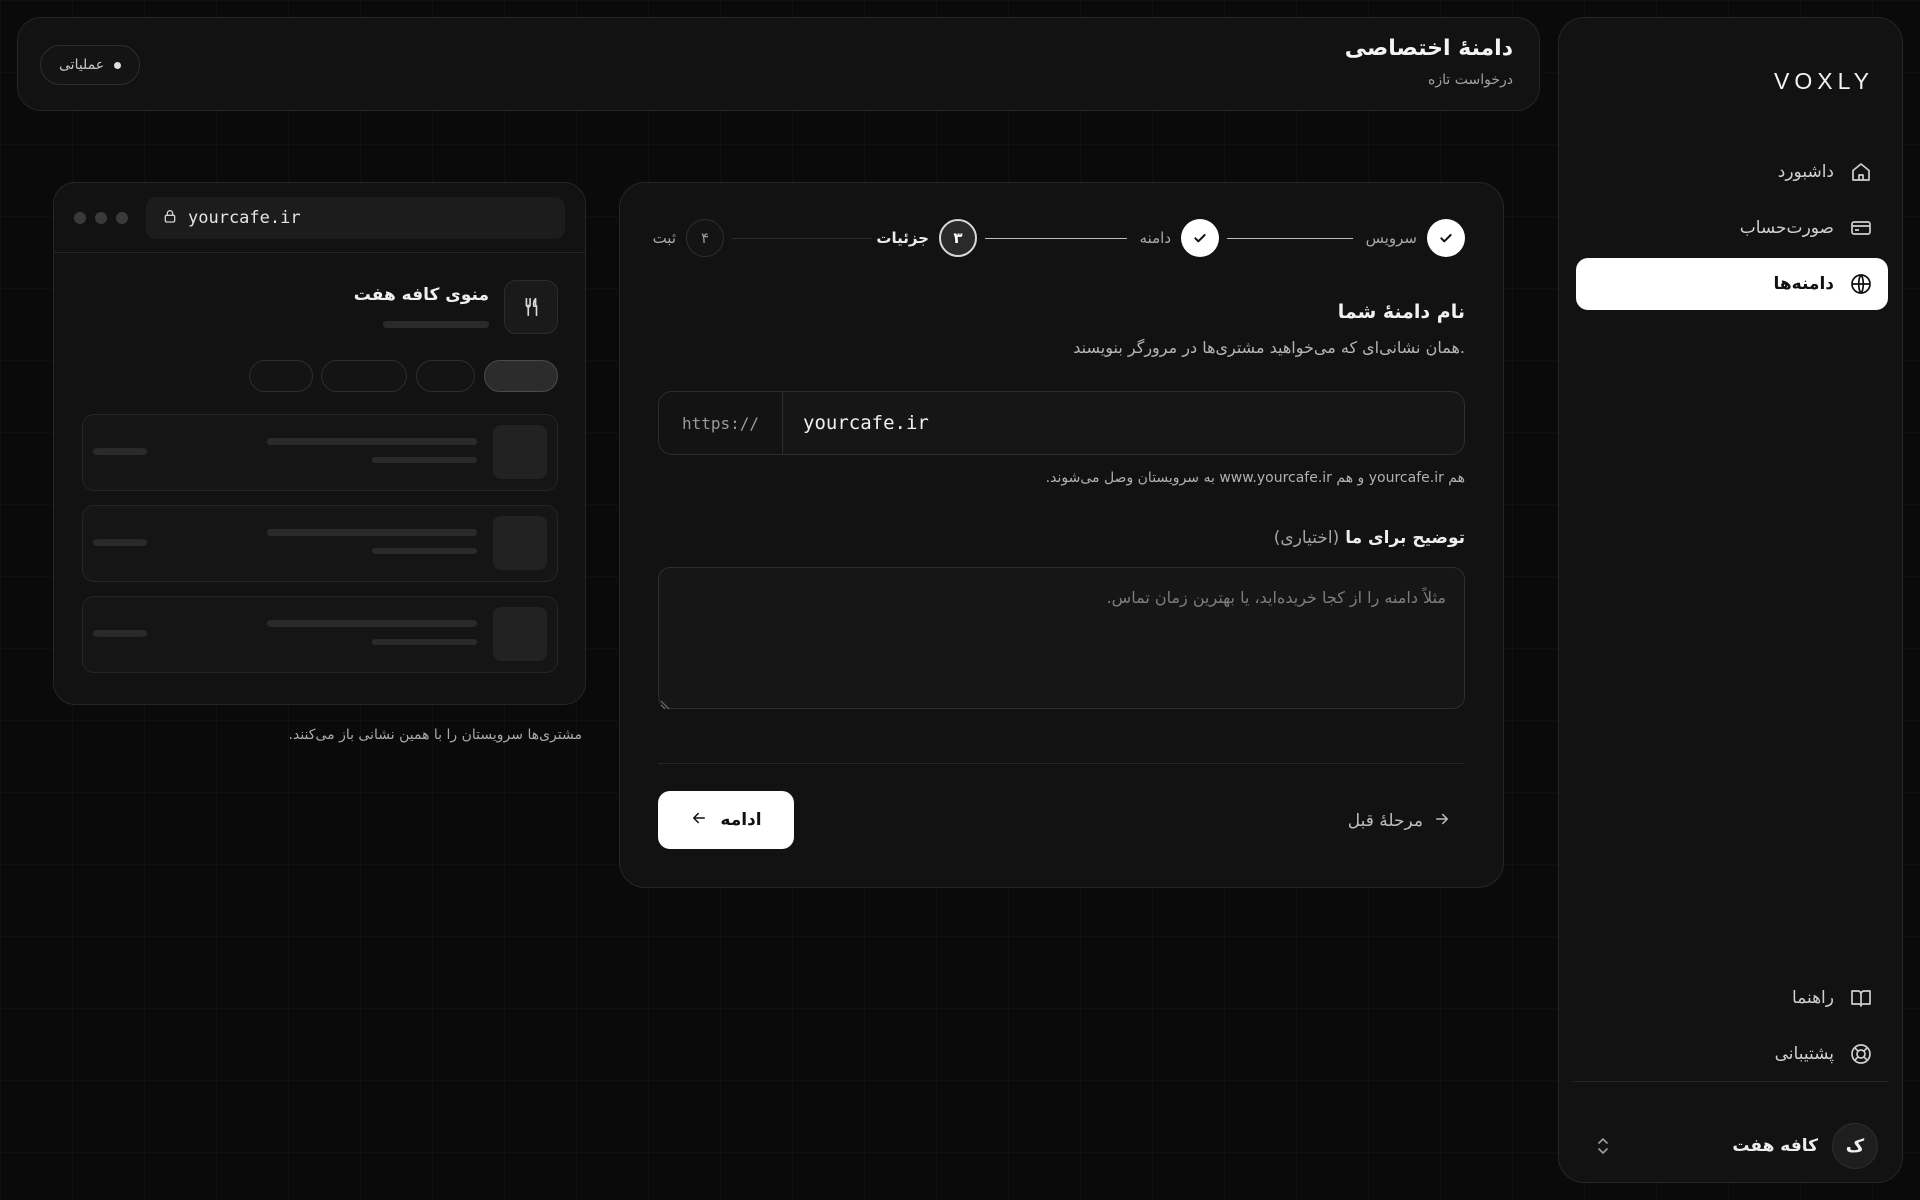 Image resolution: width=1920 pixels, height=1200 pixels. I want to click on sidebar-divider, so click(1730, 1081).